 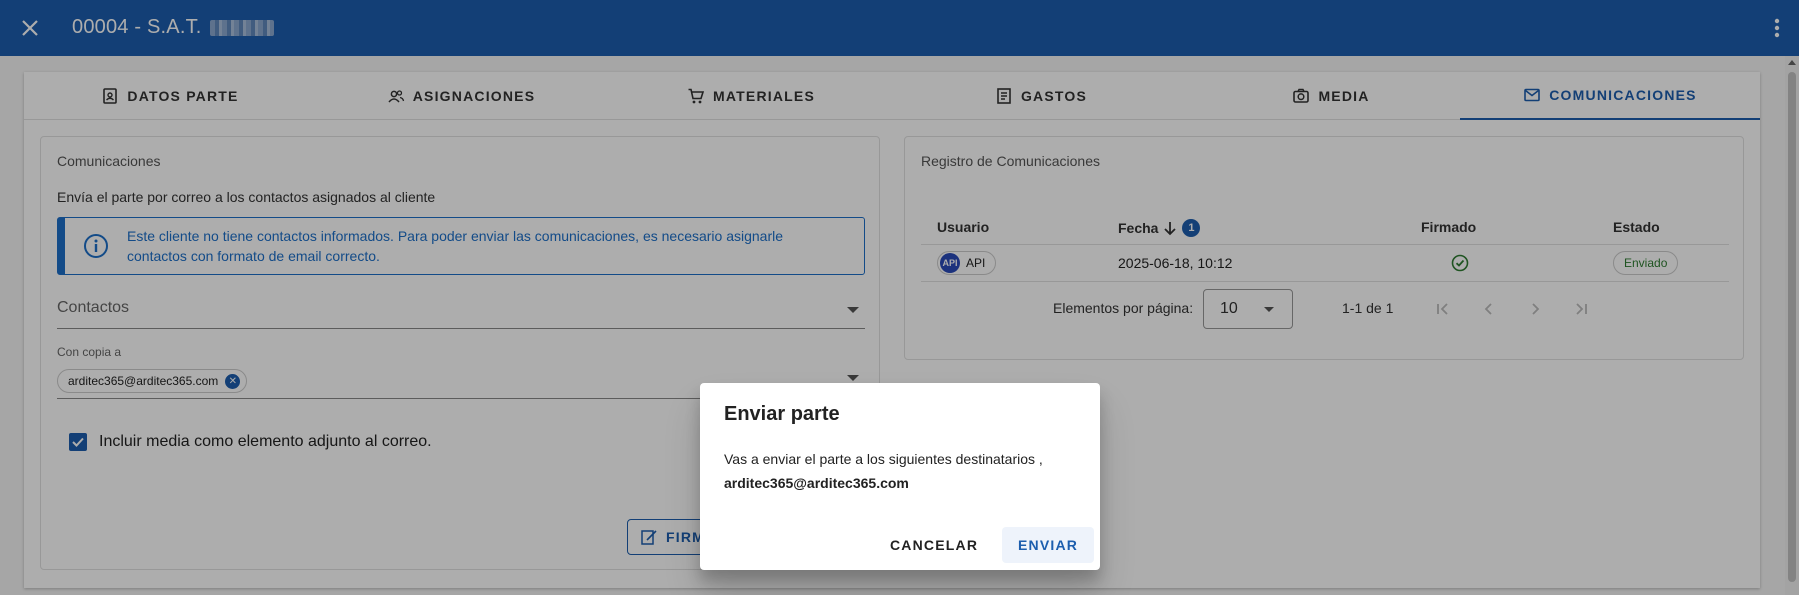 I want to click on dialog-recipient: arditec365@arditec365.com, so click(x=816, y=483).